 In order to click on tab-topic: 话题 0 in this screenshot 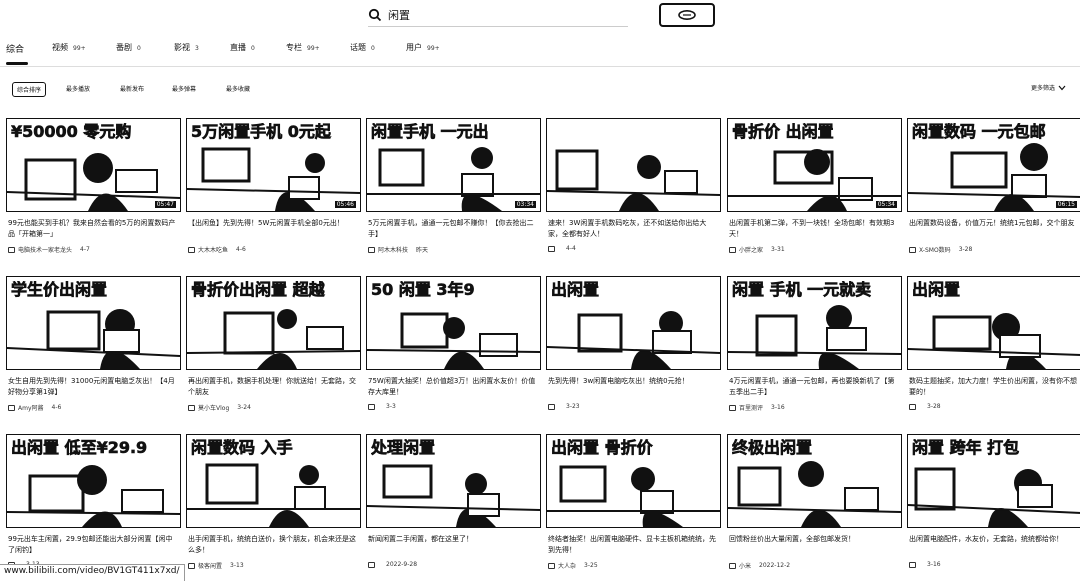, I will do `click(362, 47)`.